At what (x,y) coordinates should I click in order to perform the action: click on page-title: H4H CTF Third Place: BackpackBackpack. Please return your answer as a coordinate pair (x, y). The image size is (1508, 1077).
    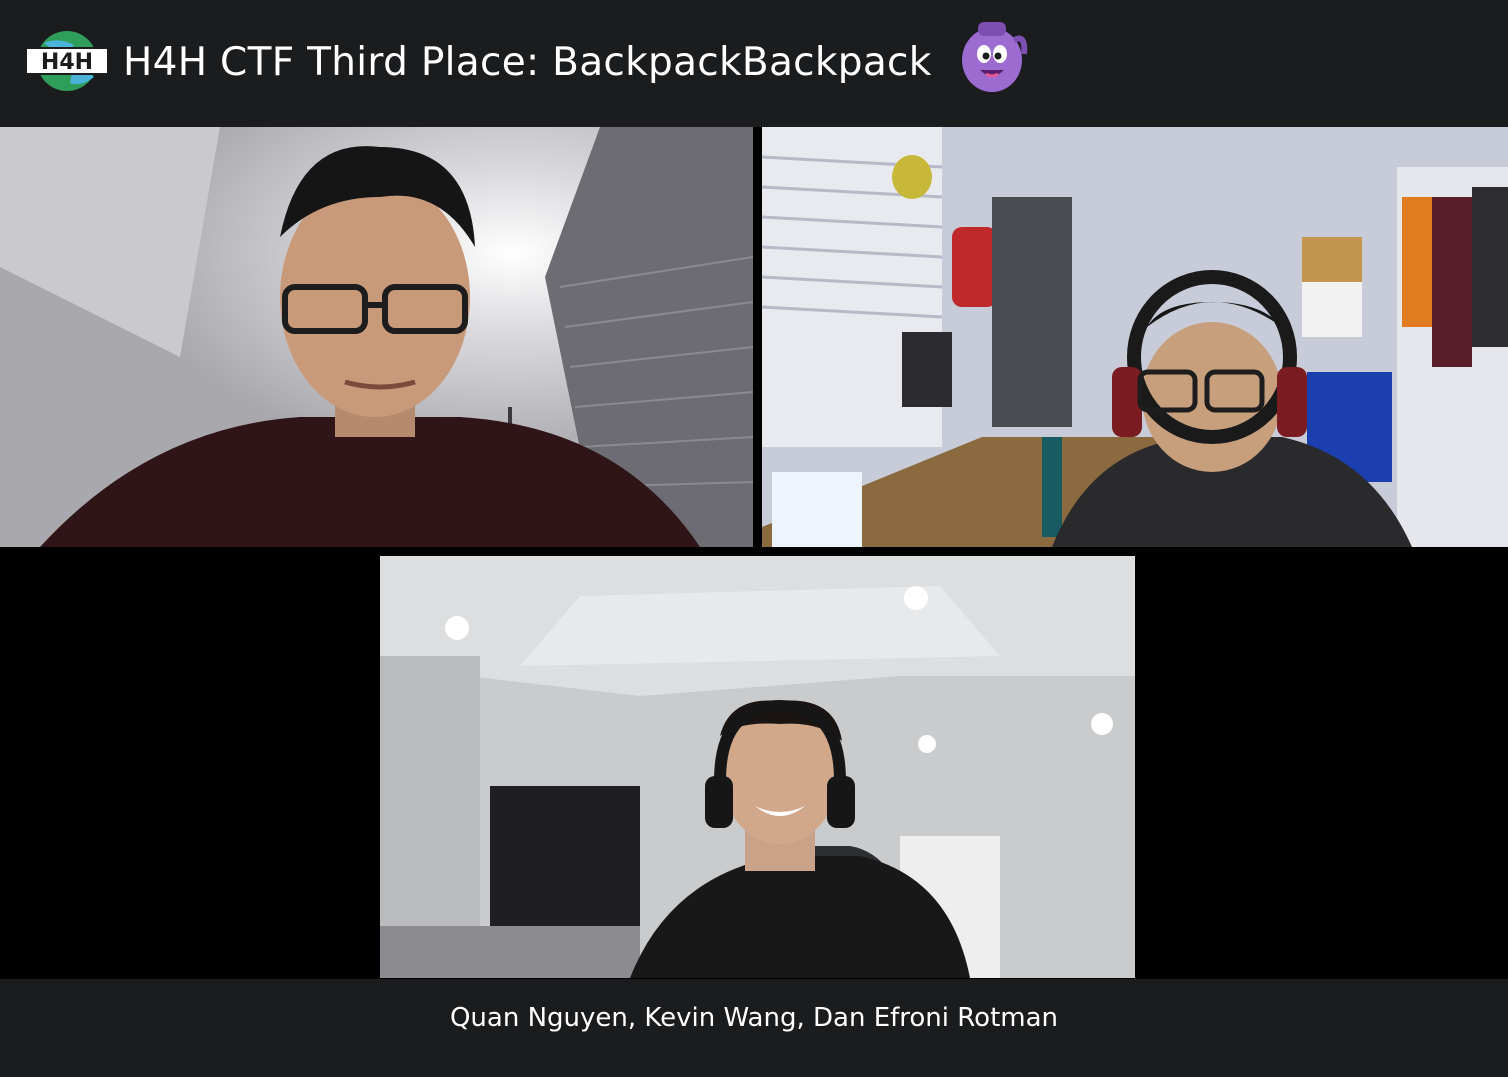
    Looking at the image, I should click on (527, 62).